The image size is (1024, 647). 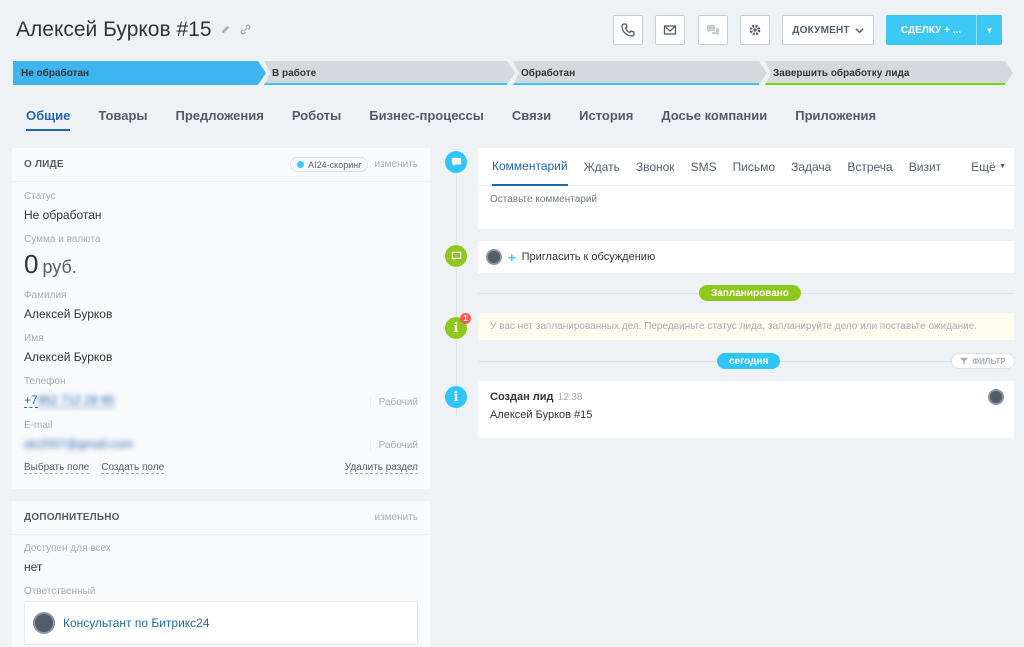 I want to click on document-button: ДОКУМЕНТ, so click(x=828, y=30).